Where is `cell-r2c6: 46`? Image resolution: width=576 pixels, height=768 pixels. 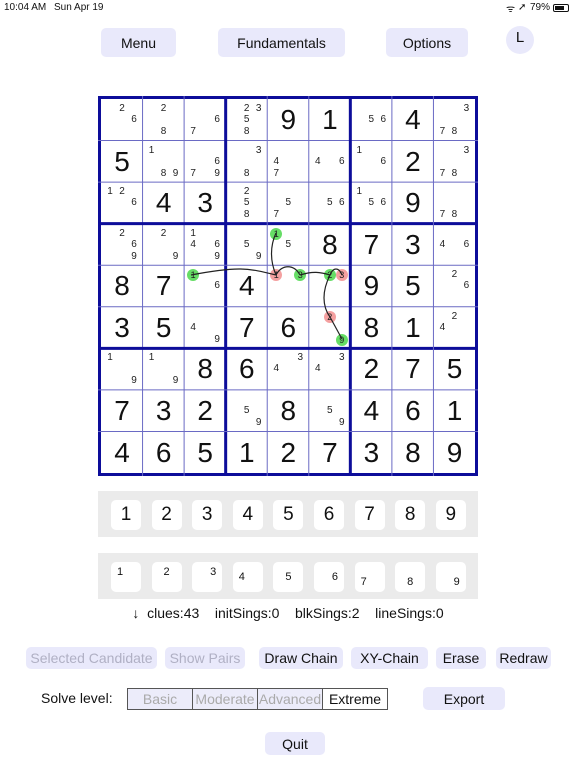 cell-r2c6: 46 is located at coordinates (330, 162).